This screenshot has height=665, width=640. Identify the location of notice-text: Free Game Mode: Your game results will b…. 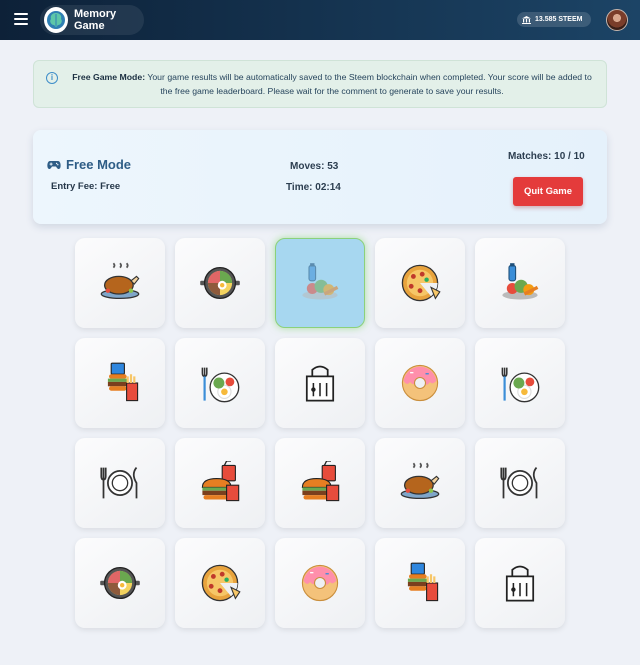
(332, 84).